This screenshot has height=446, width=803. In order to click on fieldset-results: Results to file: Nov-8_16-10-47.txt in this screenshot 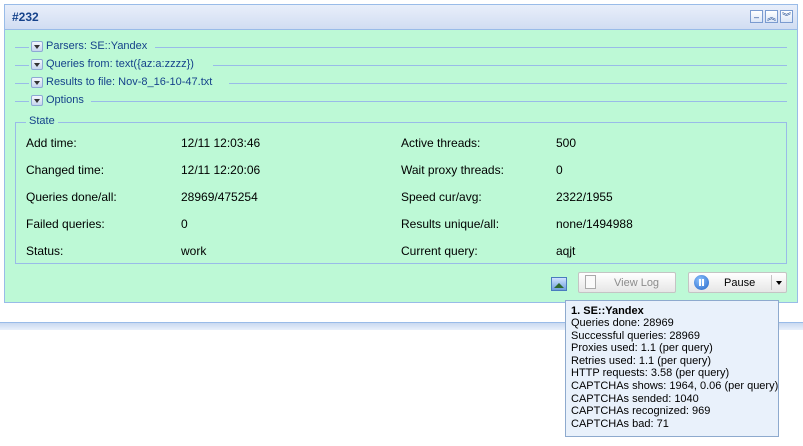, I will do `click(401, 83)`.